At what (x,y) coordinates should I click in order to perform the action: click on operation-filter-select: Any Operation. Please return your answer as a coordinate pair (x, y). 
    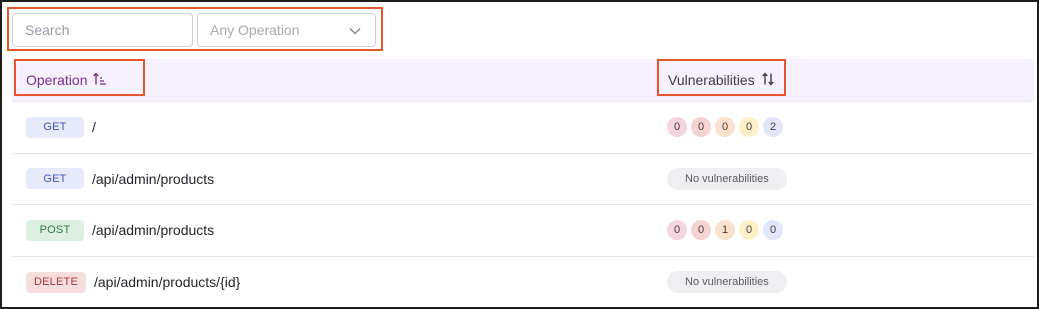
    Looking at the image, I should click on (286, 30).